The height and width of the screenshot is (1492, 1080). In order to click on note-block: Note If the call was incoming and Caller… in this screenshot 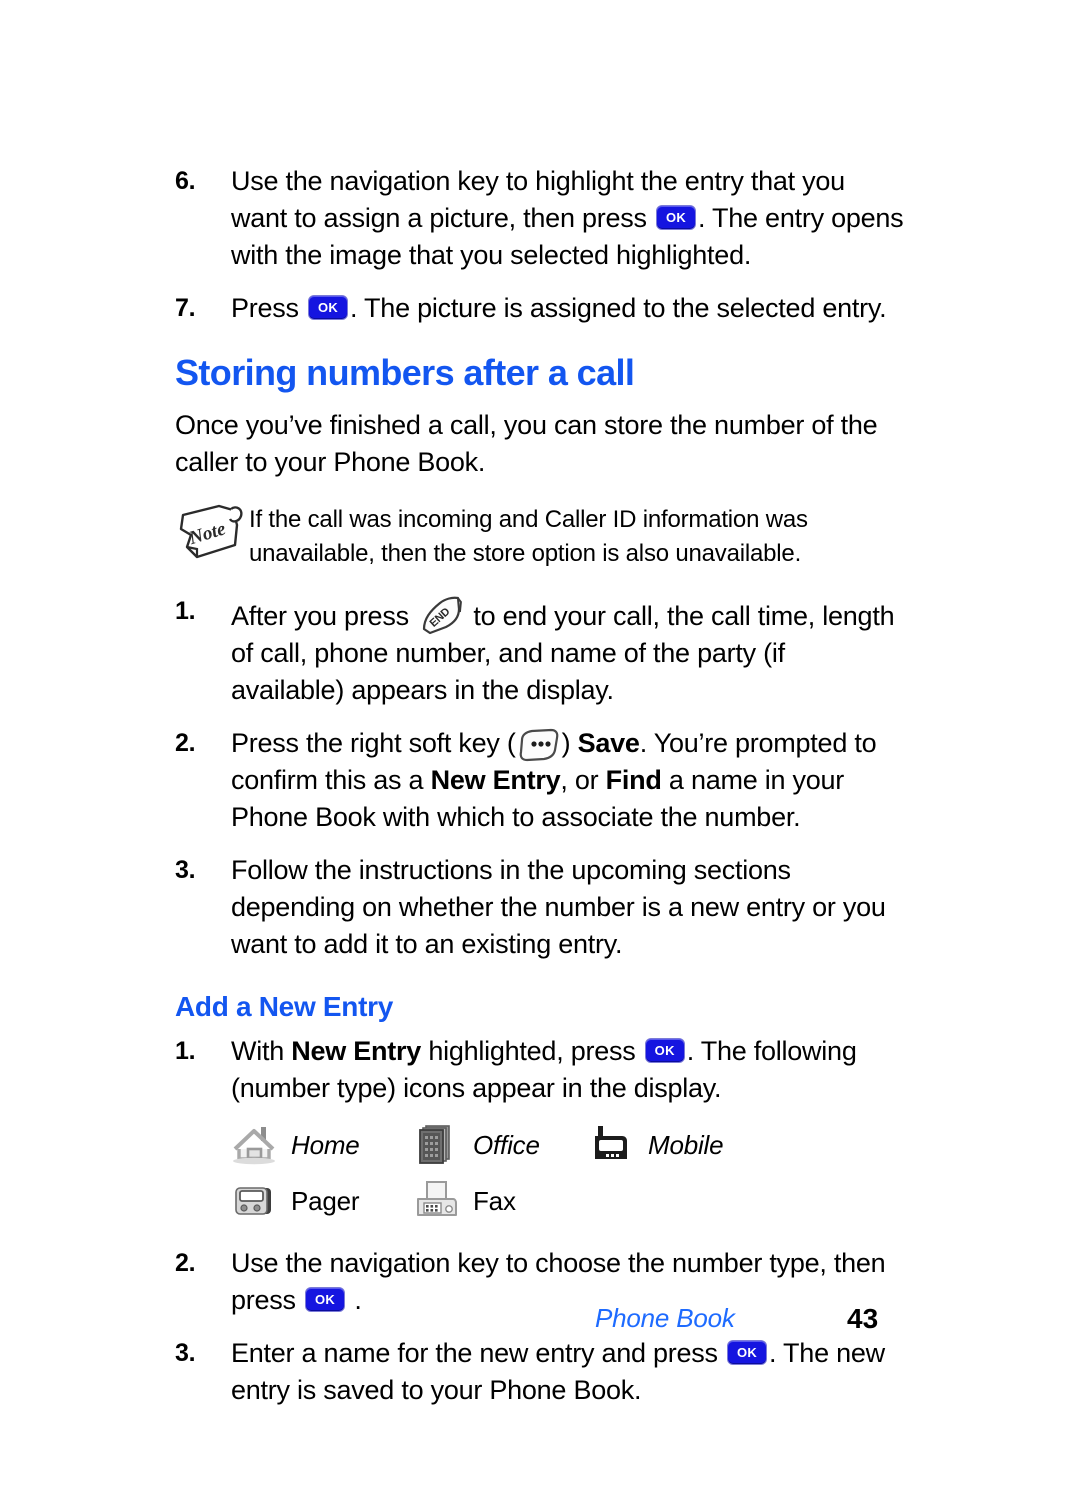, I will do `click(540, 535)`.